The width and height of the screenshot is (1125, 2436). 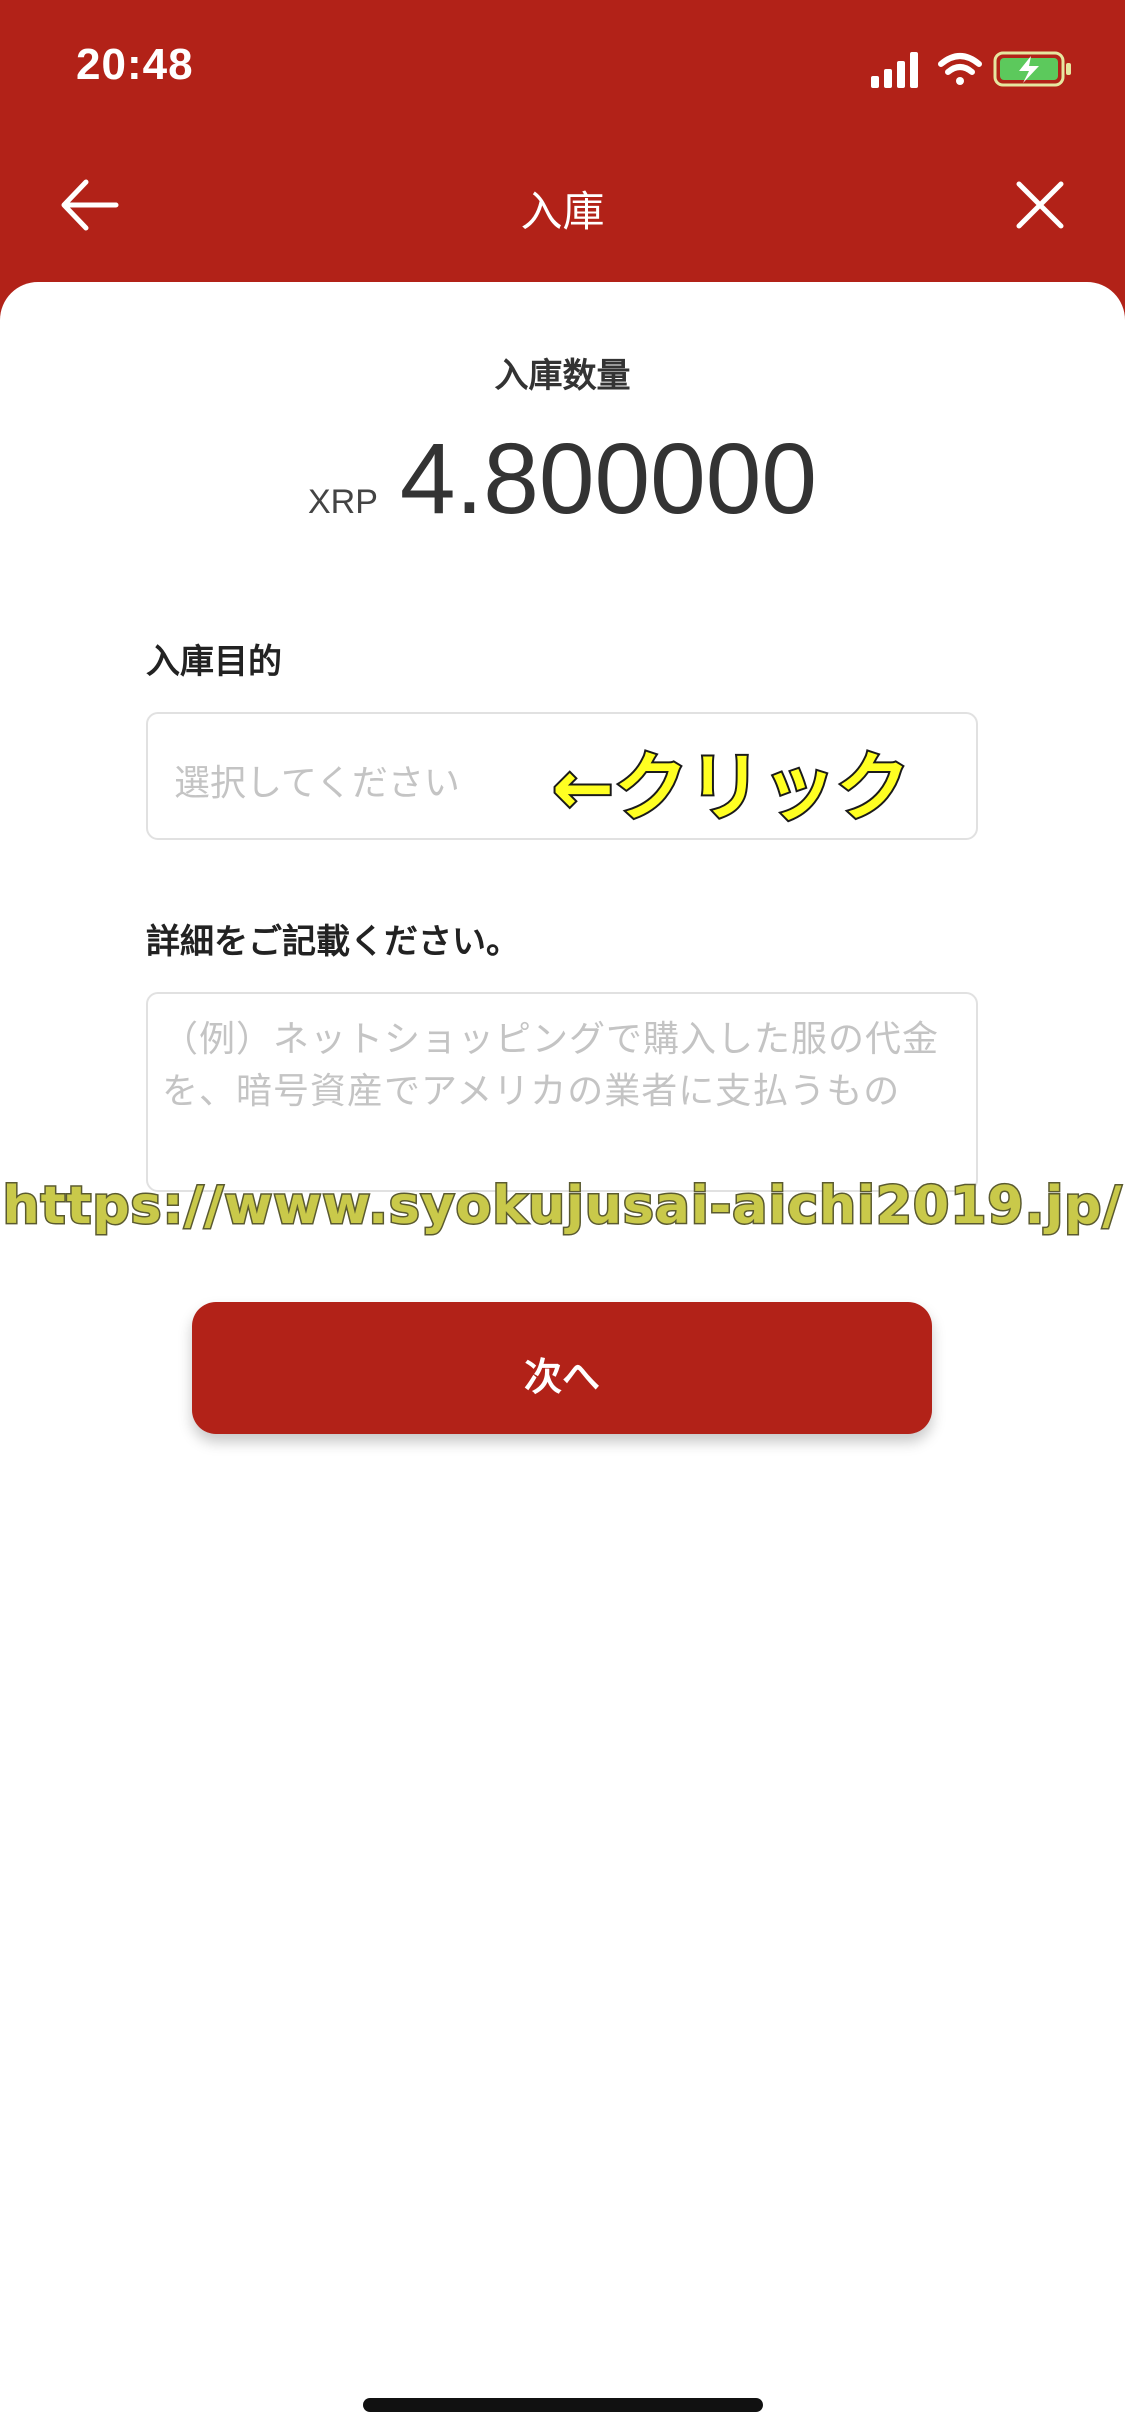 What do you see at coordinates (960, 69) in the screenshot?
I see `wifi-icon` at bounding box center [960, 69].